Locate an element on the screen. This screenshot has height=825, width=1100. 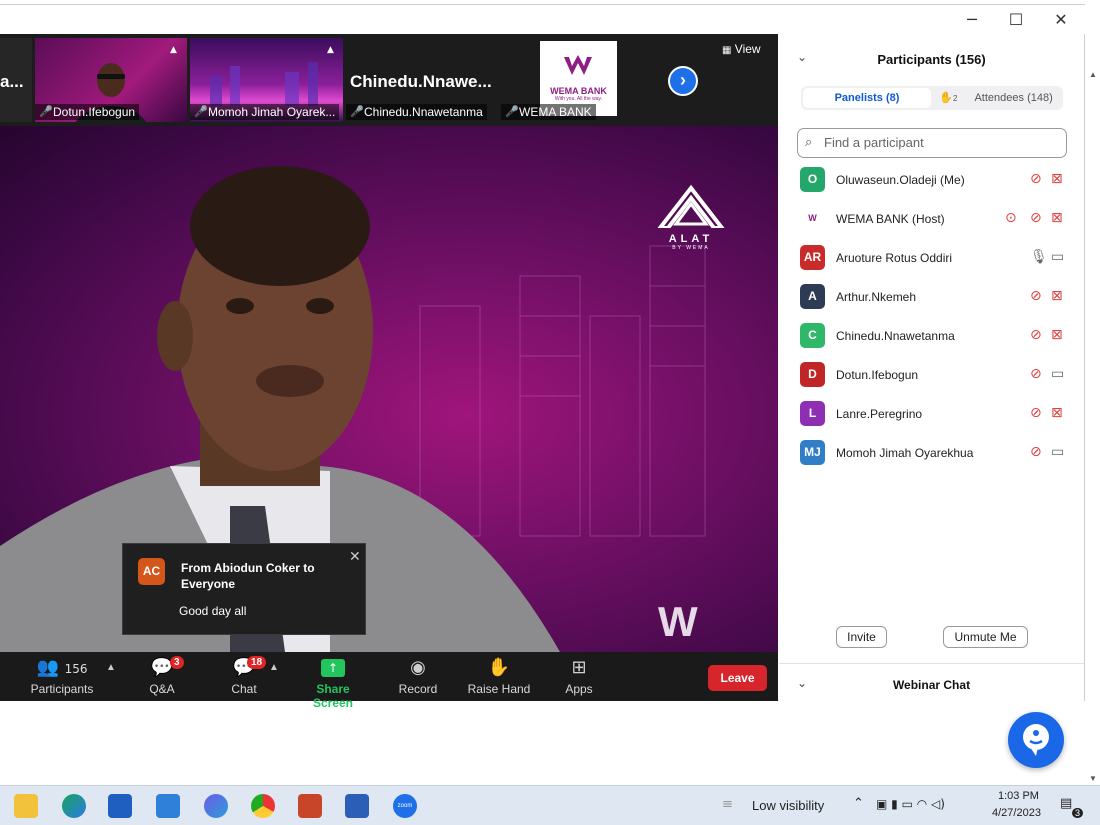
next-page-button: › is located at coordinates (683, 81).